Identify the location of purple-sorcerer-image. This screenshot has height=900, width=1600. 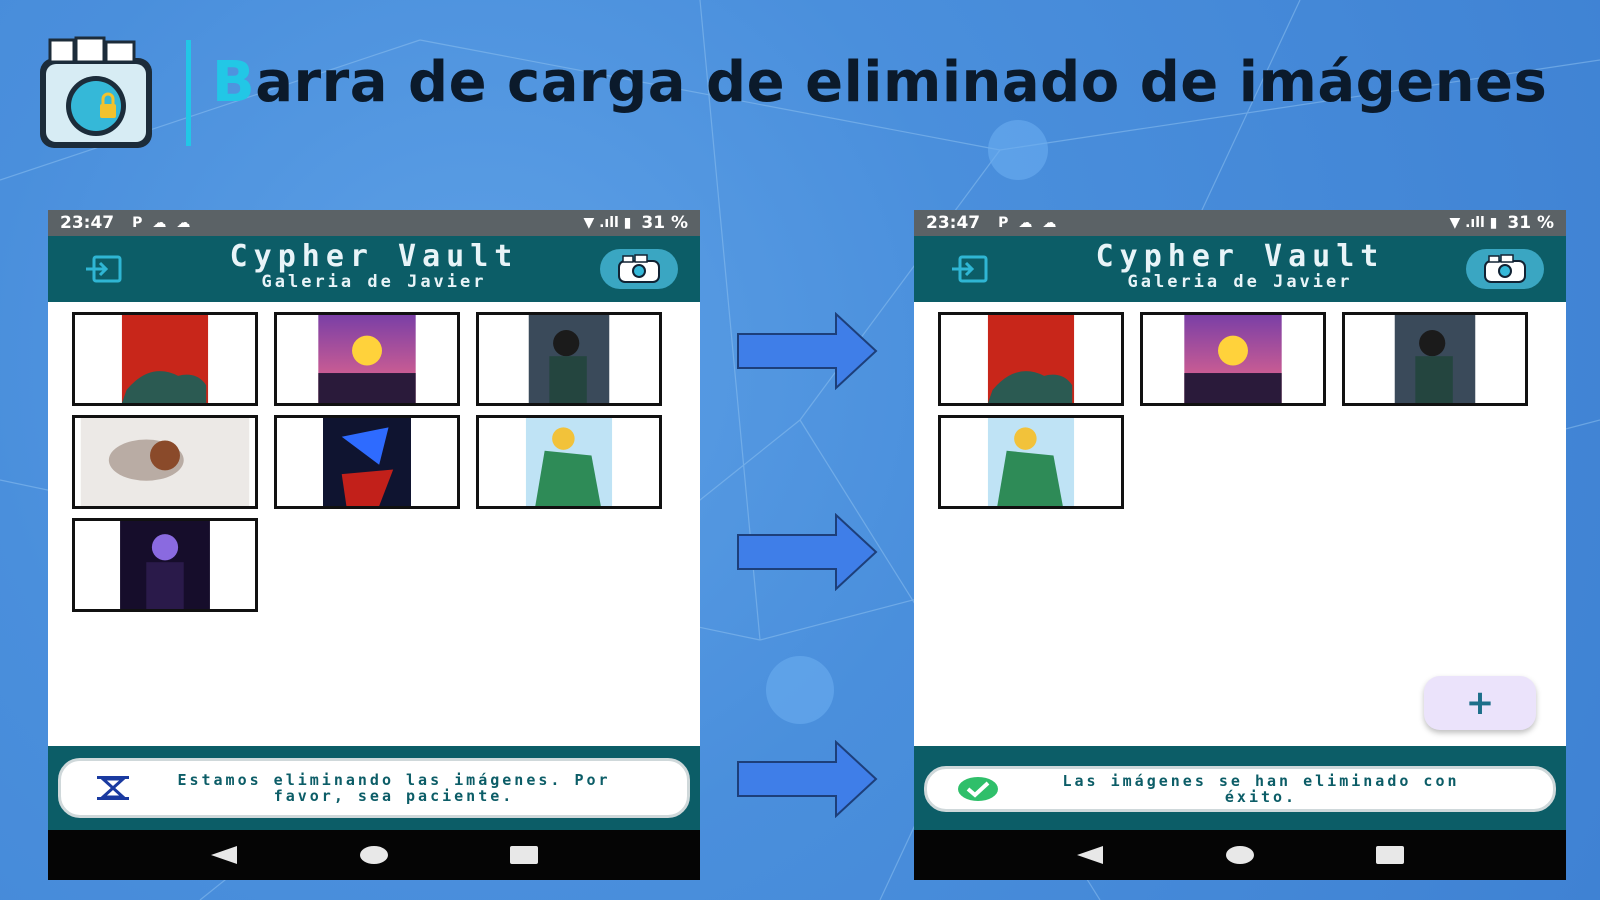
(165, 565).